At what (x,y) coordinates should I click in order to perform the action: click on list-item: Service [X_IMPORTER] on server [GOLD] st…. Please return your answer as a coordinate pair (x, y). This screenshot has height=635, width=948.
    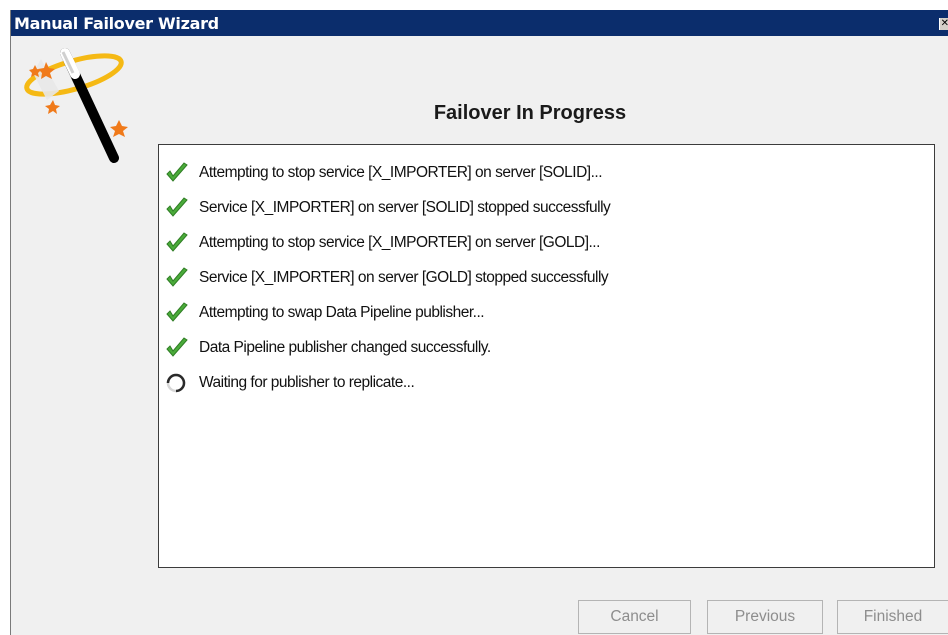
    Looking at the image, I should click on (387, 278).